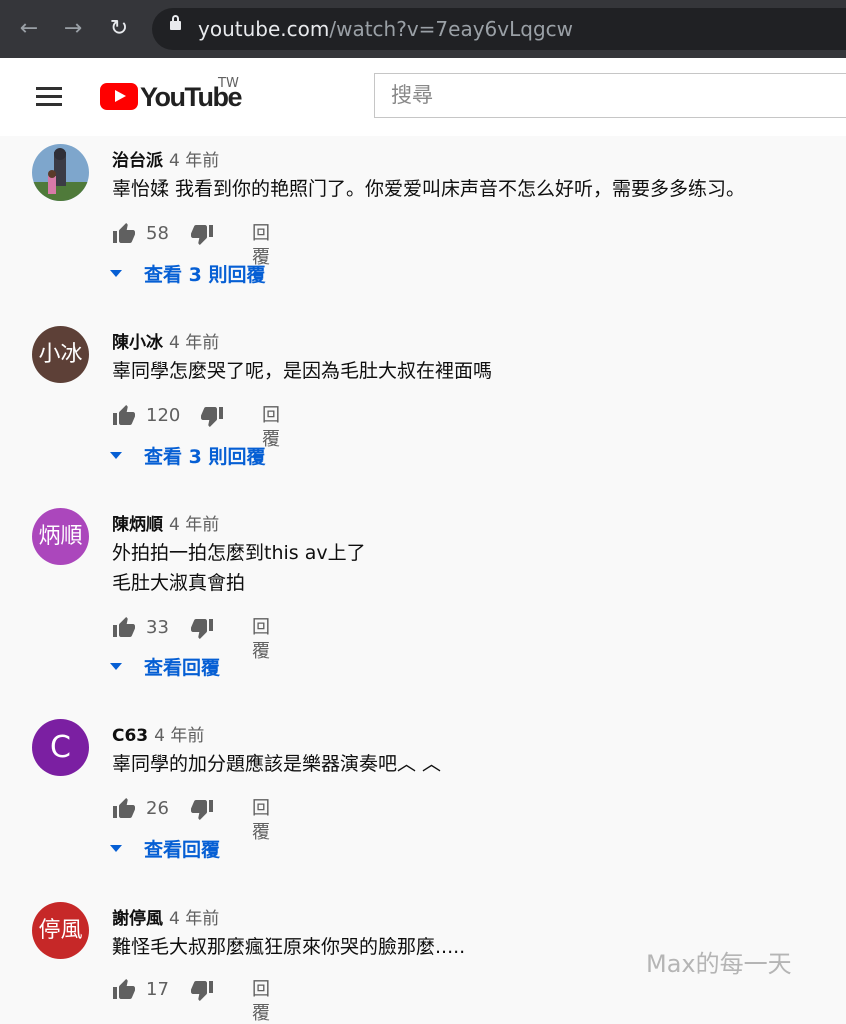 The width and height of the screenshot is (846, 1024). I want to click on url-text: youtube.com/watch?v=7eay6vLqgcw, so click(385, 29).